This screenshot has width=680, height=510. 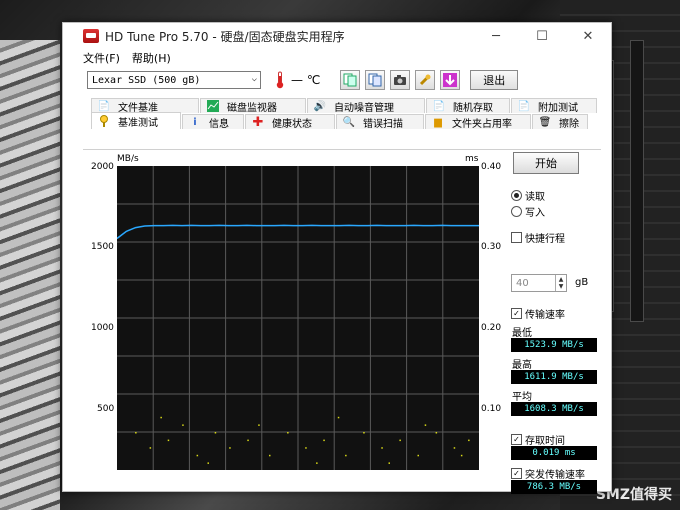 I want to click on save-button, so click(x=450, y=80).